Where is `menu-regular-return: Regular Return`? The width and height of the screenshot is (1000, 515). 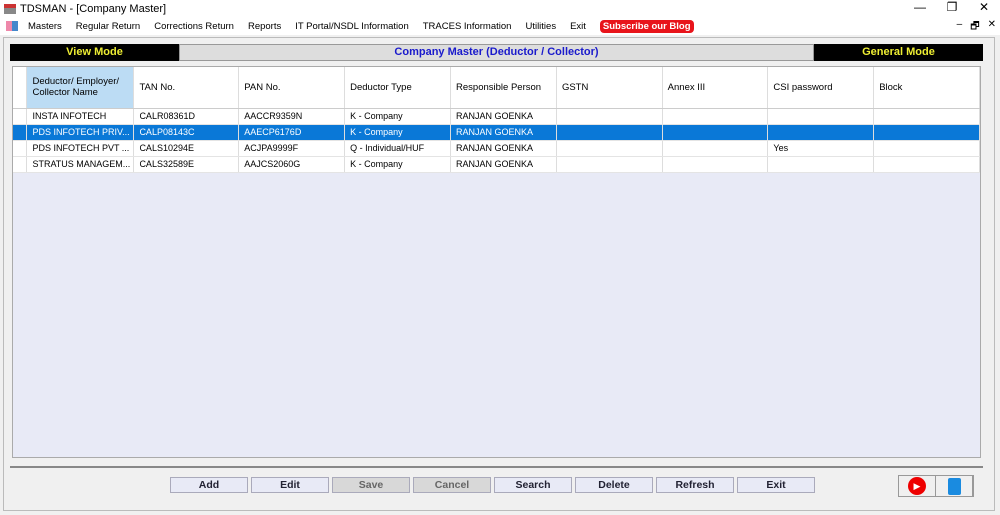
menu-regular-return: Regular Return is located at coordinates (108, 26).